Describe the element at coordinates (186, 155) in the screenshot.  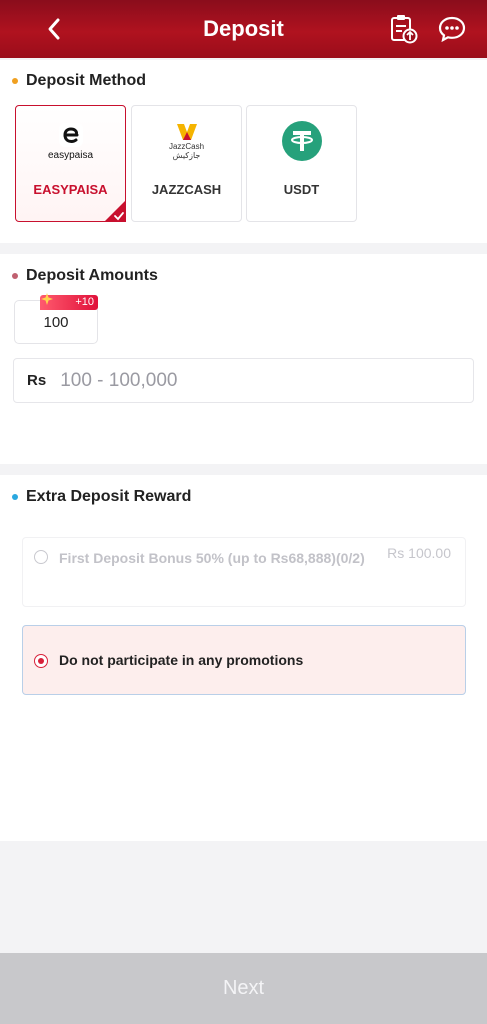
I see `jazzcash-logo-subtext: جازکیش` at that location.